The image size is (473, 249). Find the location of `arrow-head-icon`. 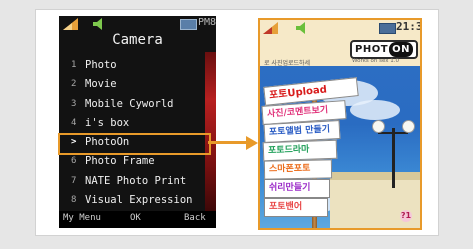

arrow-head-icon is located at coordinates (252, 143).